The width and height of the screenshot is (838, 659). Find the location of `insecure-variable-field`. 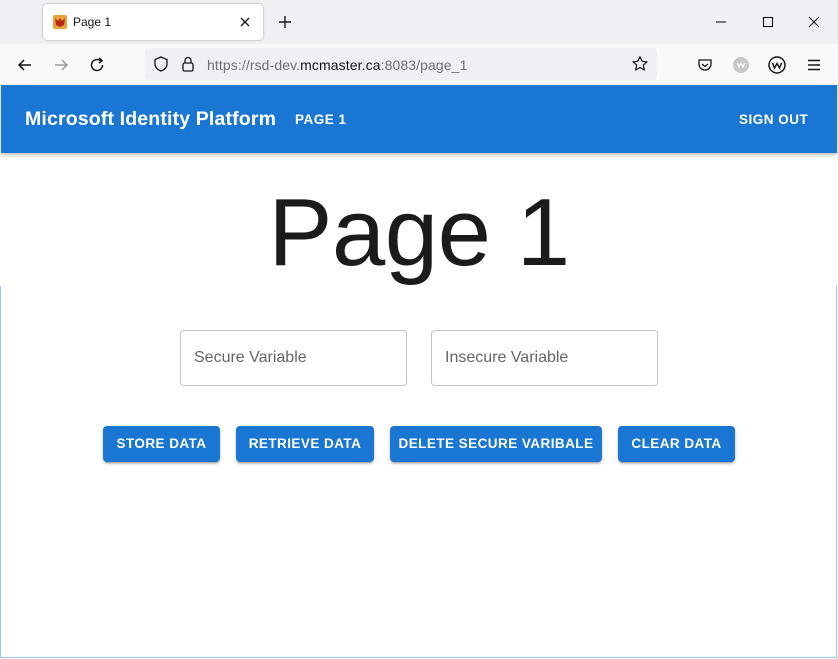

insecure-variable-field is located at coordinates (544, 358).